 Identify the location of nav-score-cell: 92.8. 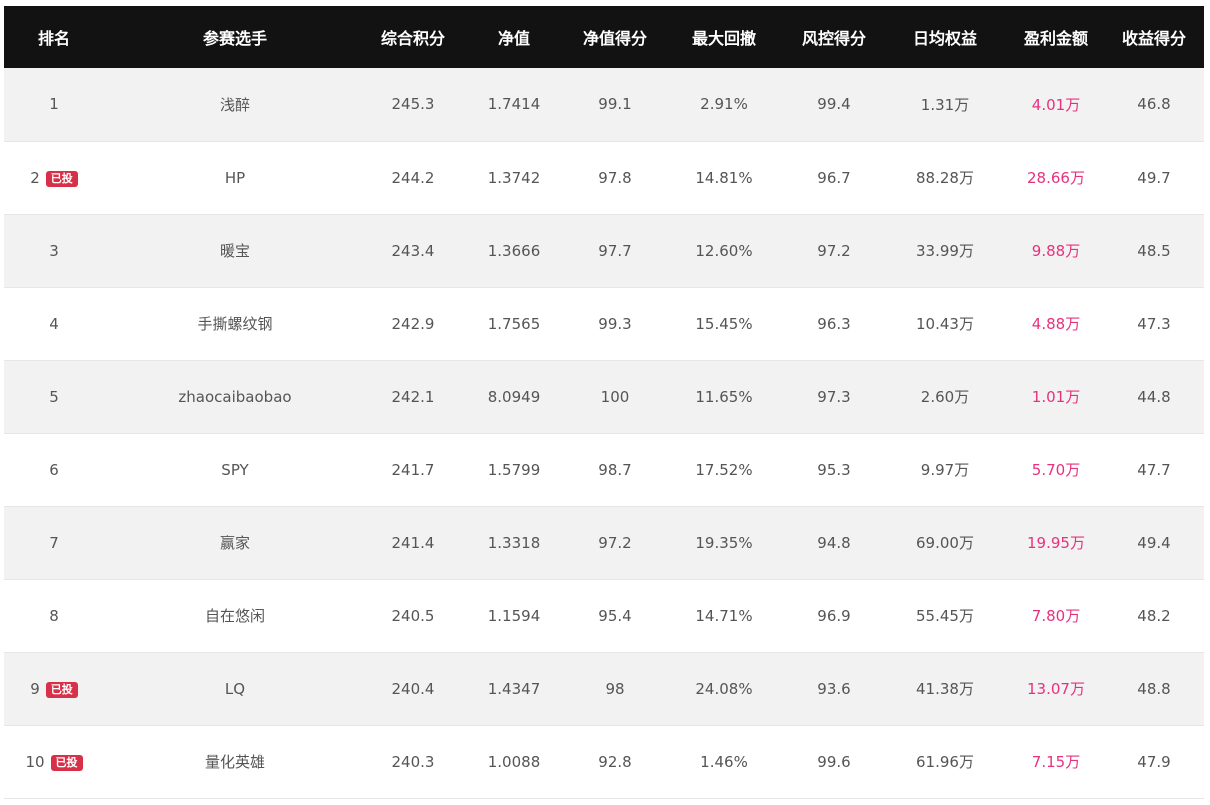
(615, 762).